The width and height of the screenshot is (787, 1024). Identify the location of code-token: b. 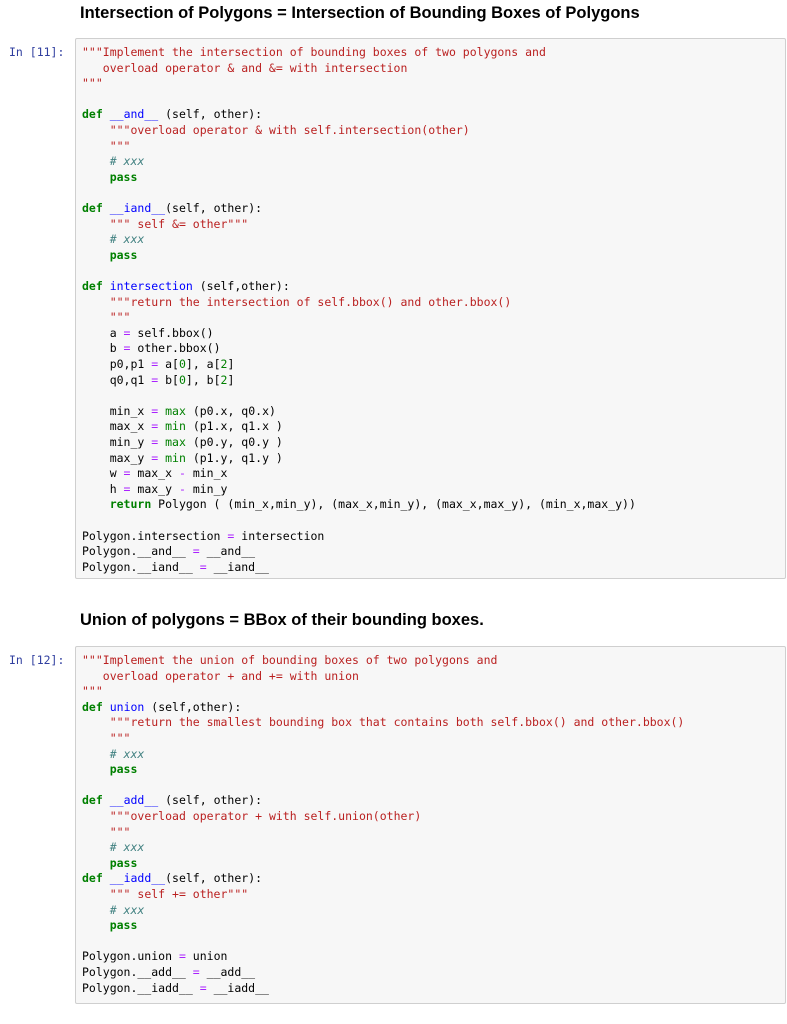
(103, 348).